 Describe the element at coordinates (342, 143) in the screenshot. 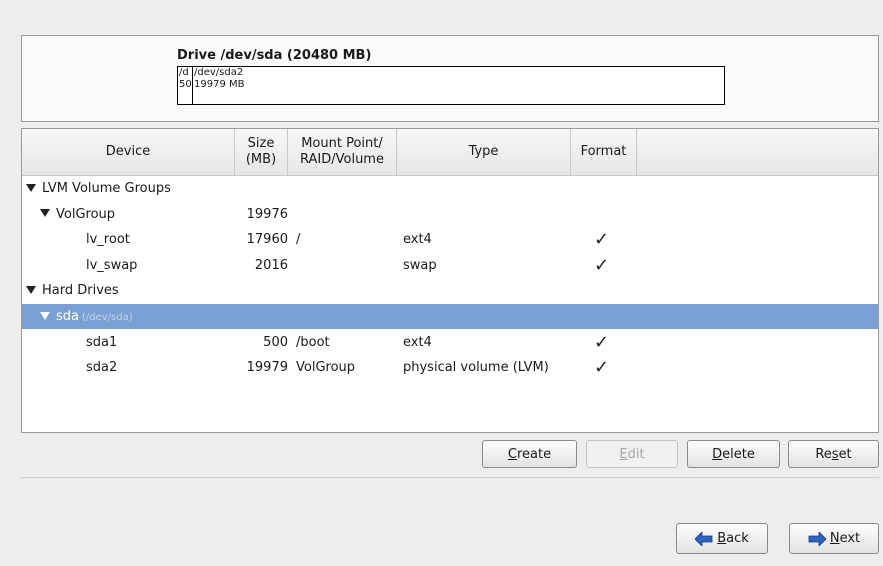

I see `column-header-label: Mount Point/` at that location.